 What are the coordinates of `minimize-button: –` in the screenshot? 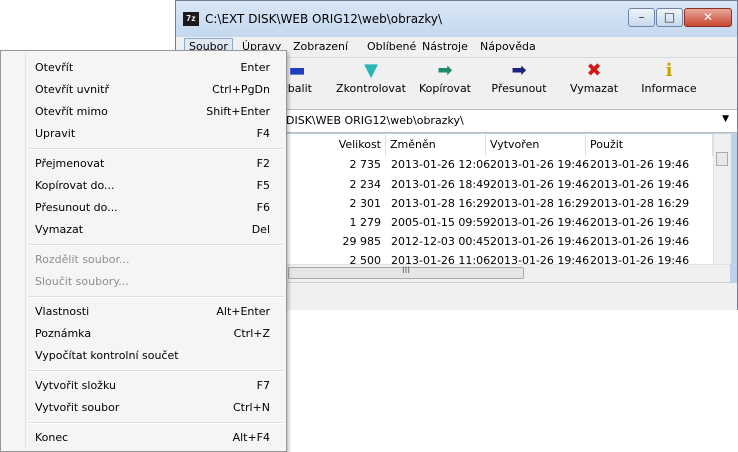 It's located at (641, 17).